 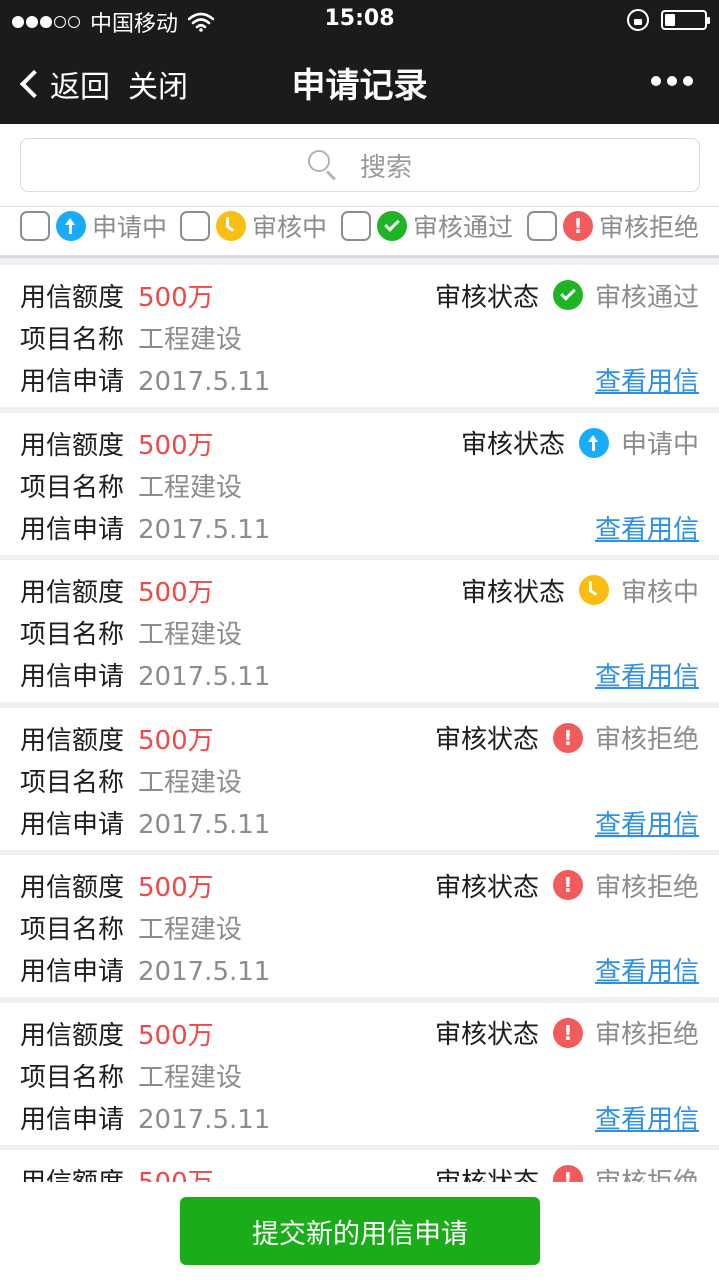 I want to click on arrow-up-glyph, so click(x=71, y=226).